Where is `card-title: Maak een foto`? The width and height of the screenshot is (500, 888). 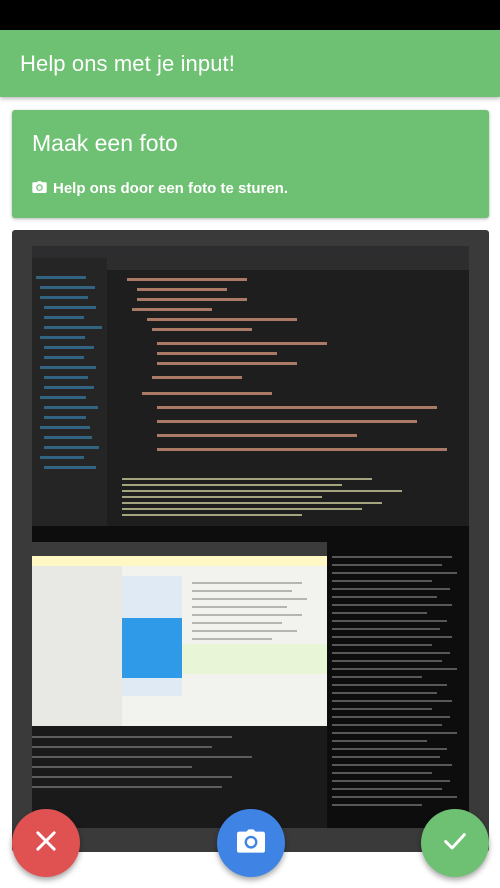 card-title: Maak een foto is located at coordinates (105, 143).